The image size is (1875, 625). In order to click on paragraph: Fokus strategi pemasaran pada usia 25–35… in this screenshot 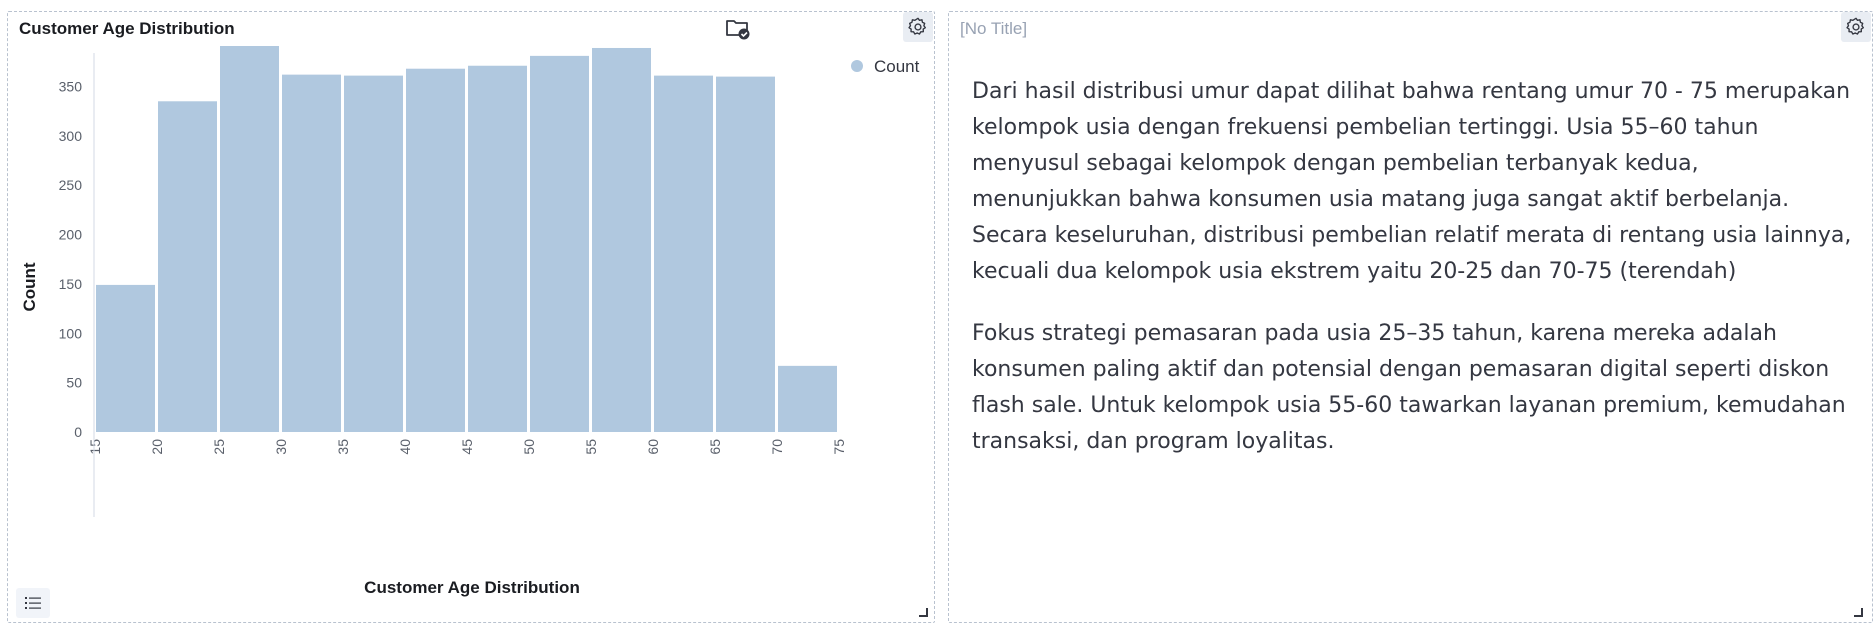, I will do `click(1409, 387)`.